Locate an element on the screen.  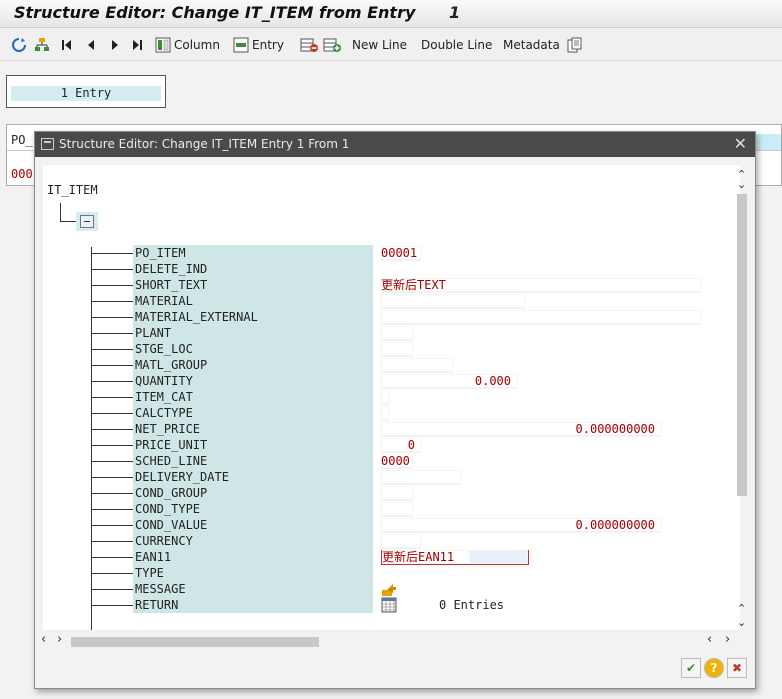
close-icon: ✕ is located at coordinates (740, 143).